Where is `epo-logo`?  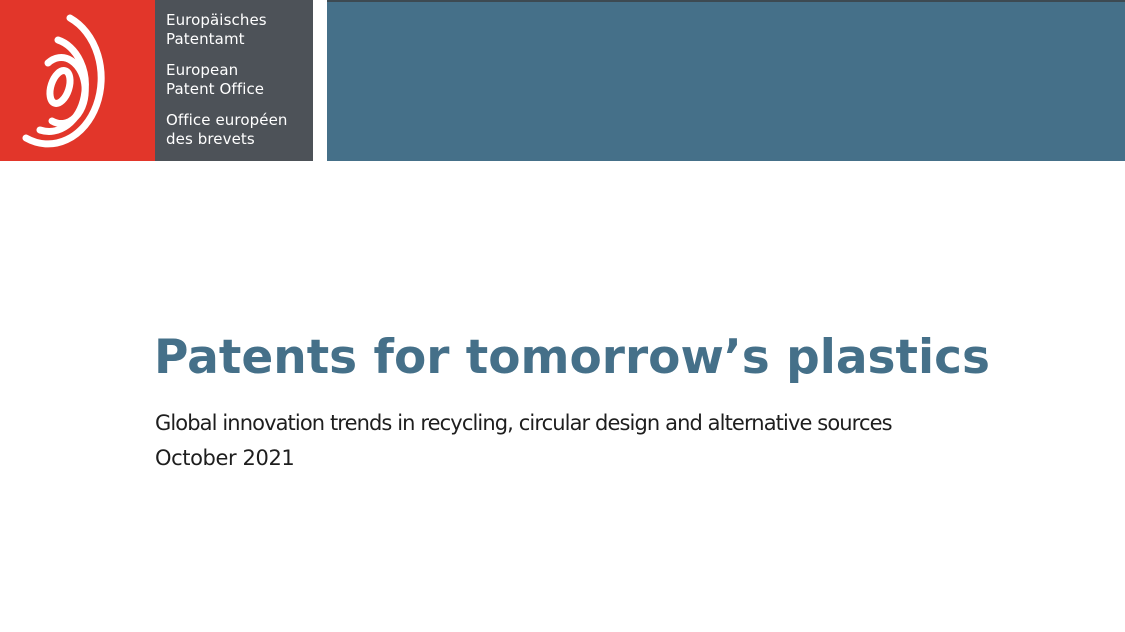 epo-logo is located at coordinates (77, 80).